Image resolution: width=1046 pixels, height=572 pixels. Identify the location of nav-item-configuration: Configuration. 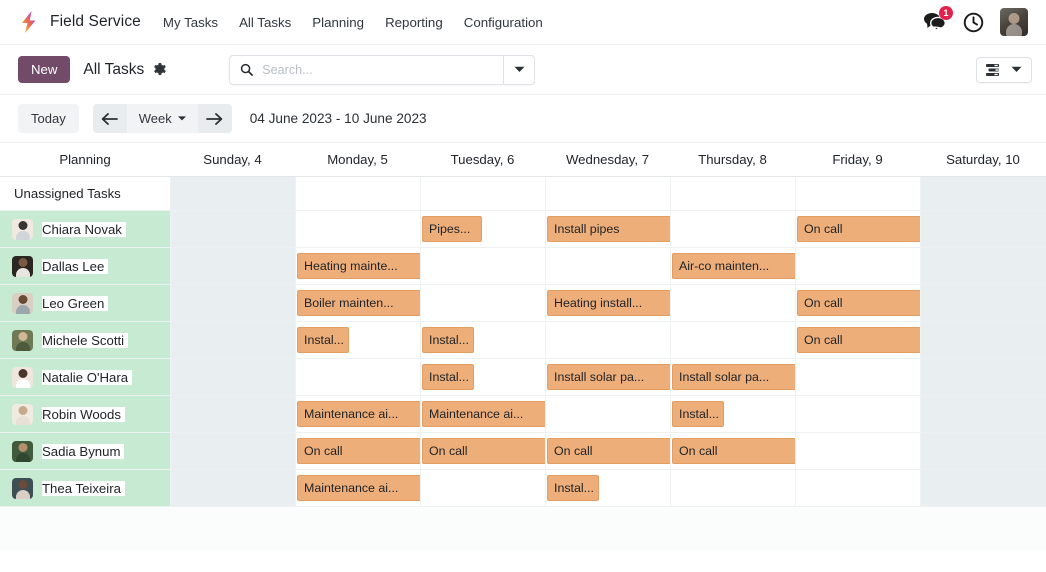
(503, 22).